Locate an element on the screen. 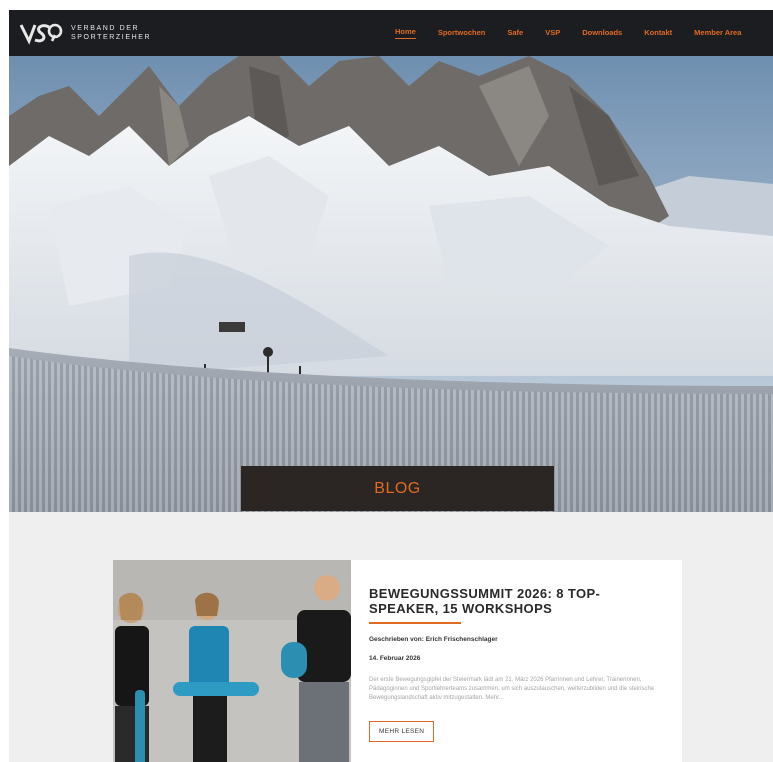 The height and width of the screenshot is (762, 773). brand-line-1: VERBAND DER is located at coordinates (105, 28).